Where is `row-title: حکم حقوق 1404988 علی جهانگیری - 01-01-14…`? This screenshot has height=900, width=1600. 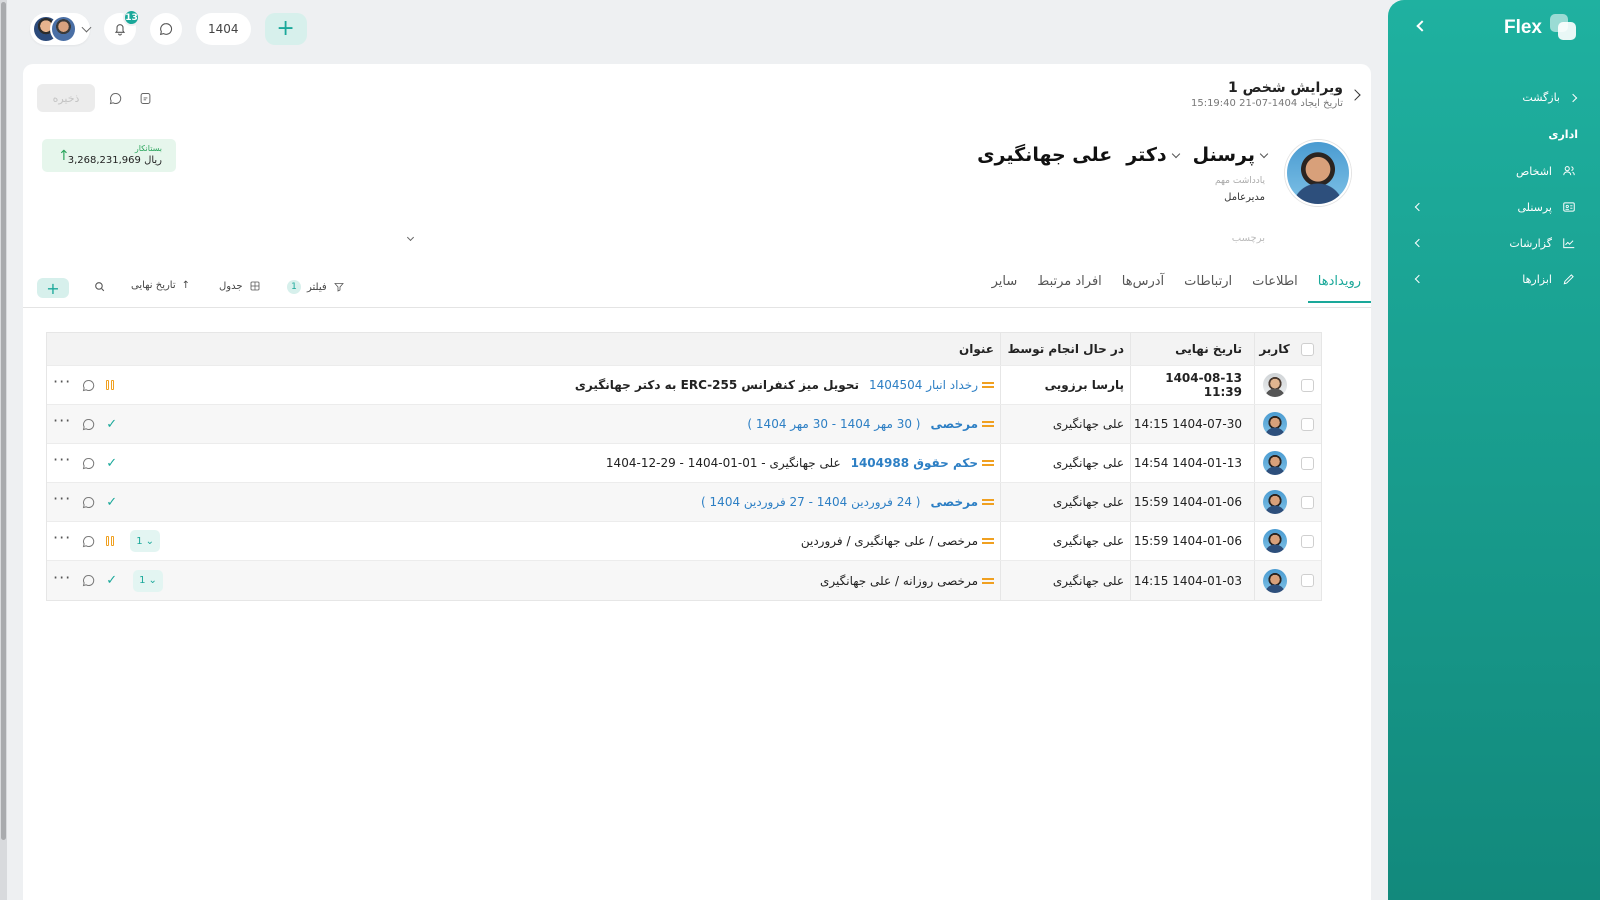 row-title: حکم حقوق 1404988 علی جهانگیری - 01-01-14… is located at coordinates (523, 463).